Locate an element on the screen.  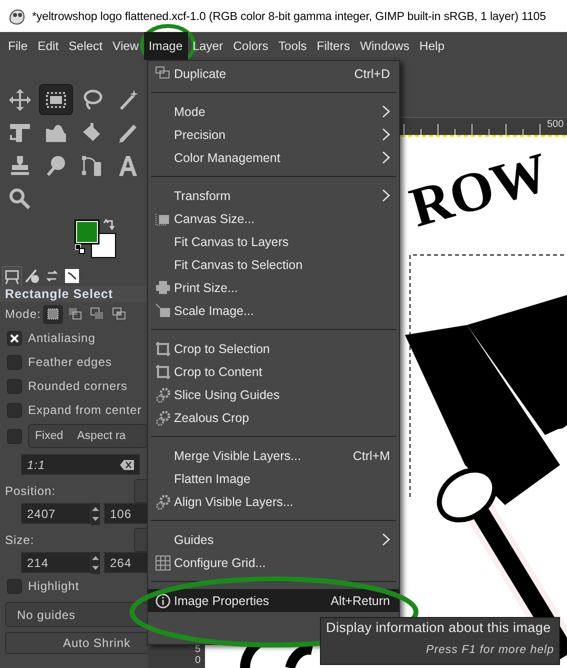
tooltip-hint: Press F1 for more help is located at coordinates (489, 650).